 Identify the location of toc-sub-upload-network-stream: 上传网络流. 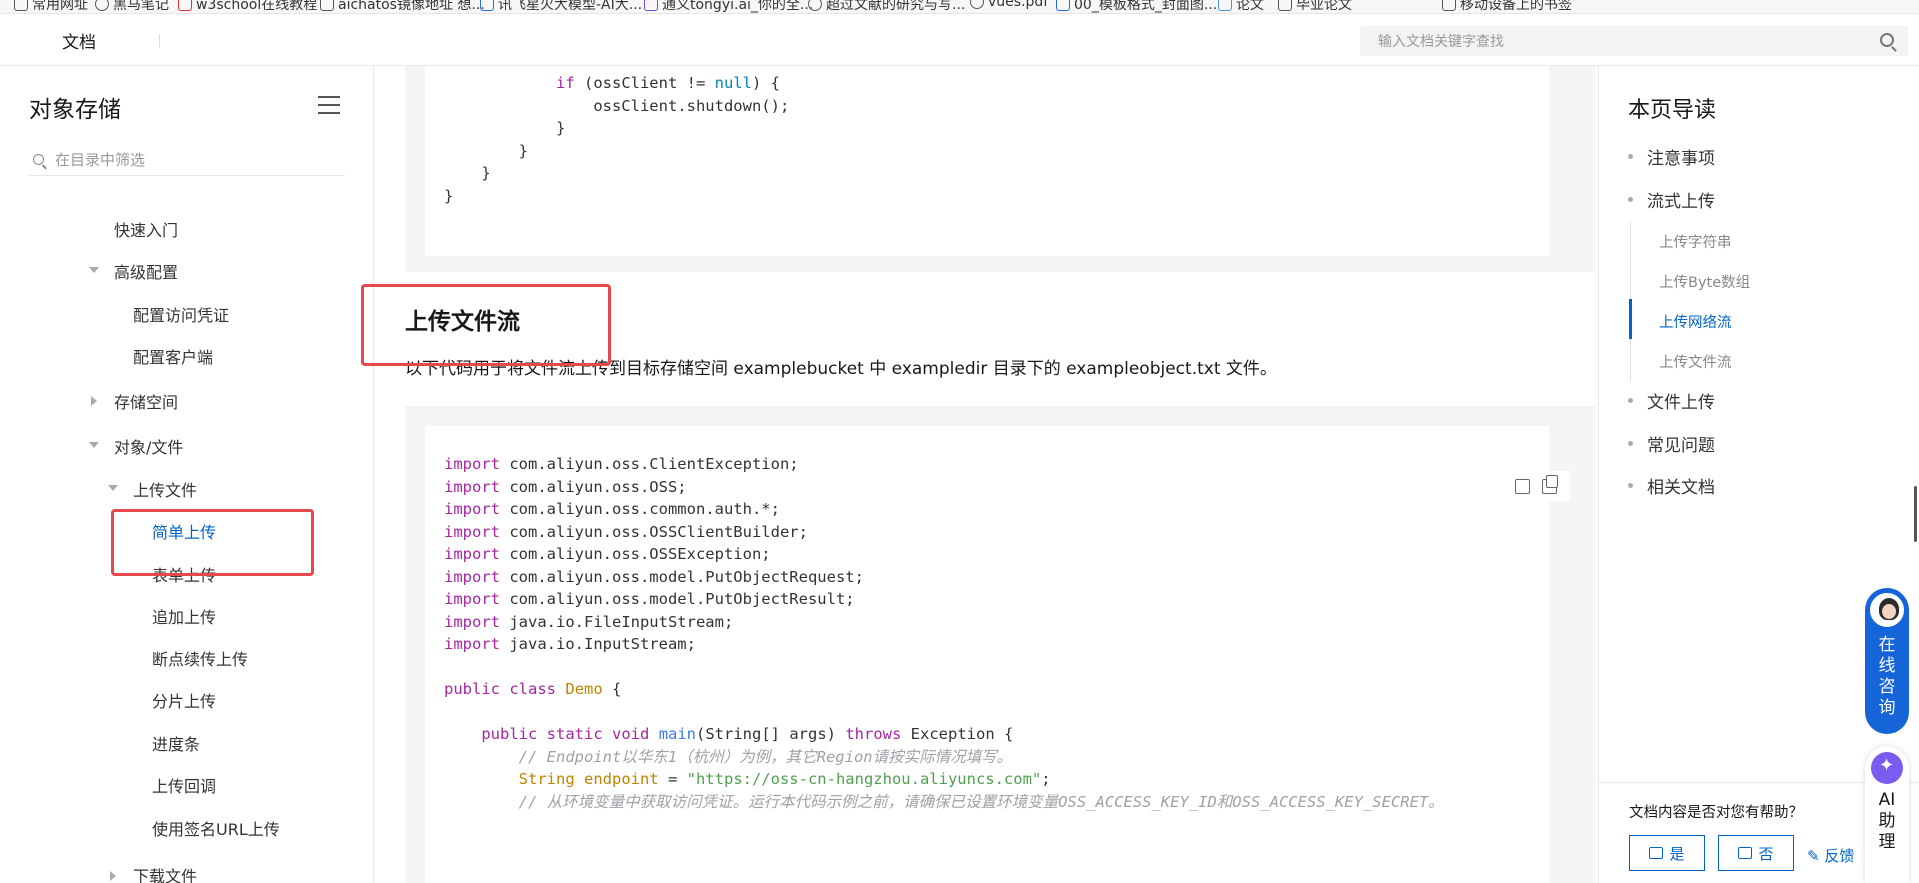
(1695, 321).